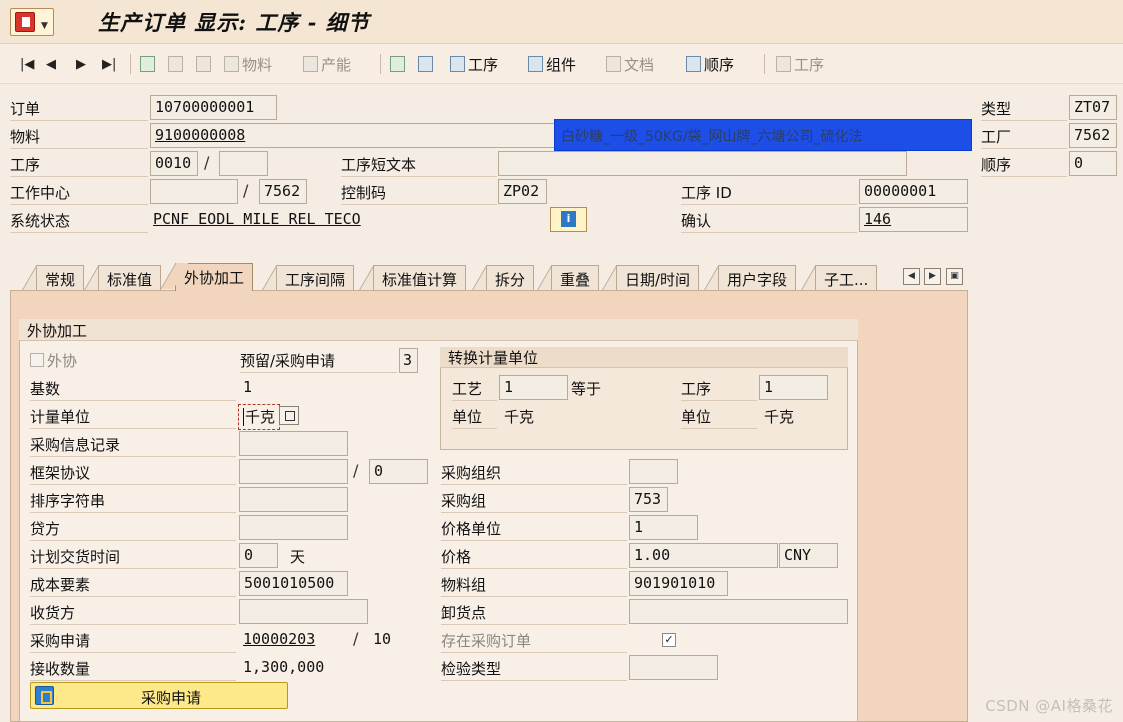 This screenshot has width=1123, height=722. I want to click on application-toolbar: |◀ ◀ ▶ ▶| 物料 产能 工序 组件 文档 顺序 工序, so click(561, 64).